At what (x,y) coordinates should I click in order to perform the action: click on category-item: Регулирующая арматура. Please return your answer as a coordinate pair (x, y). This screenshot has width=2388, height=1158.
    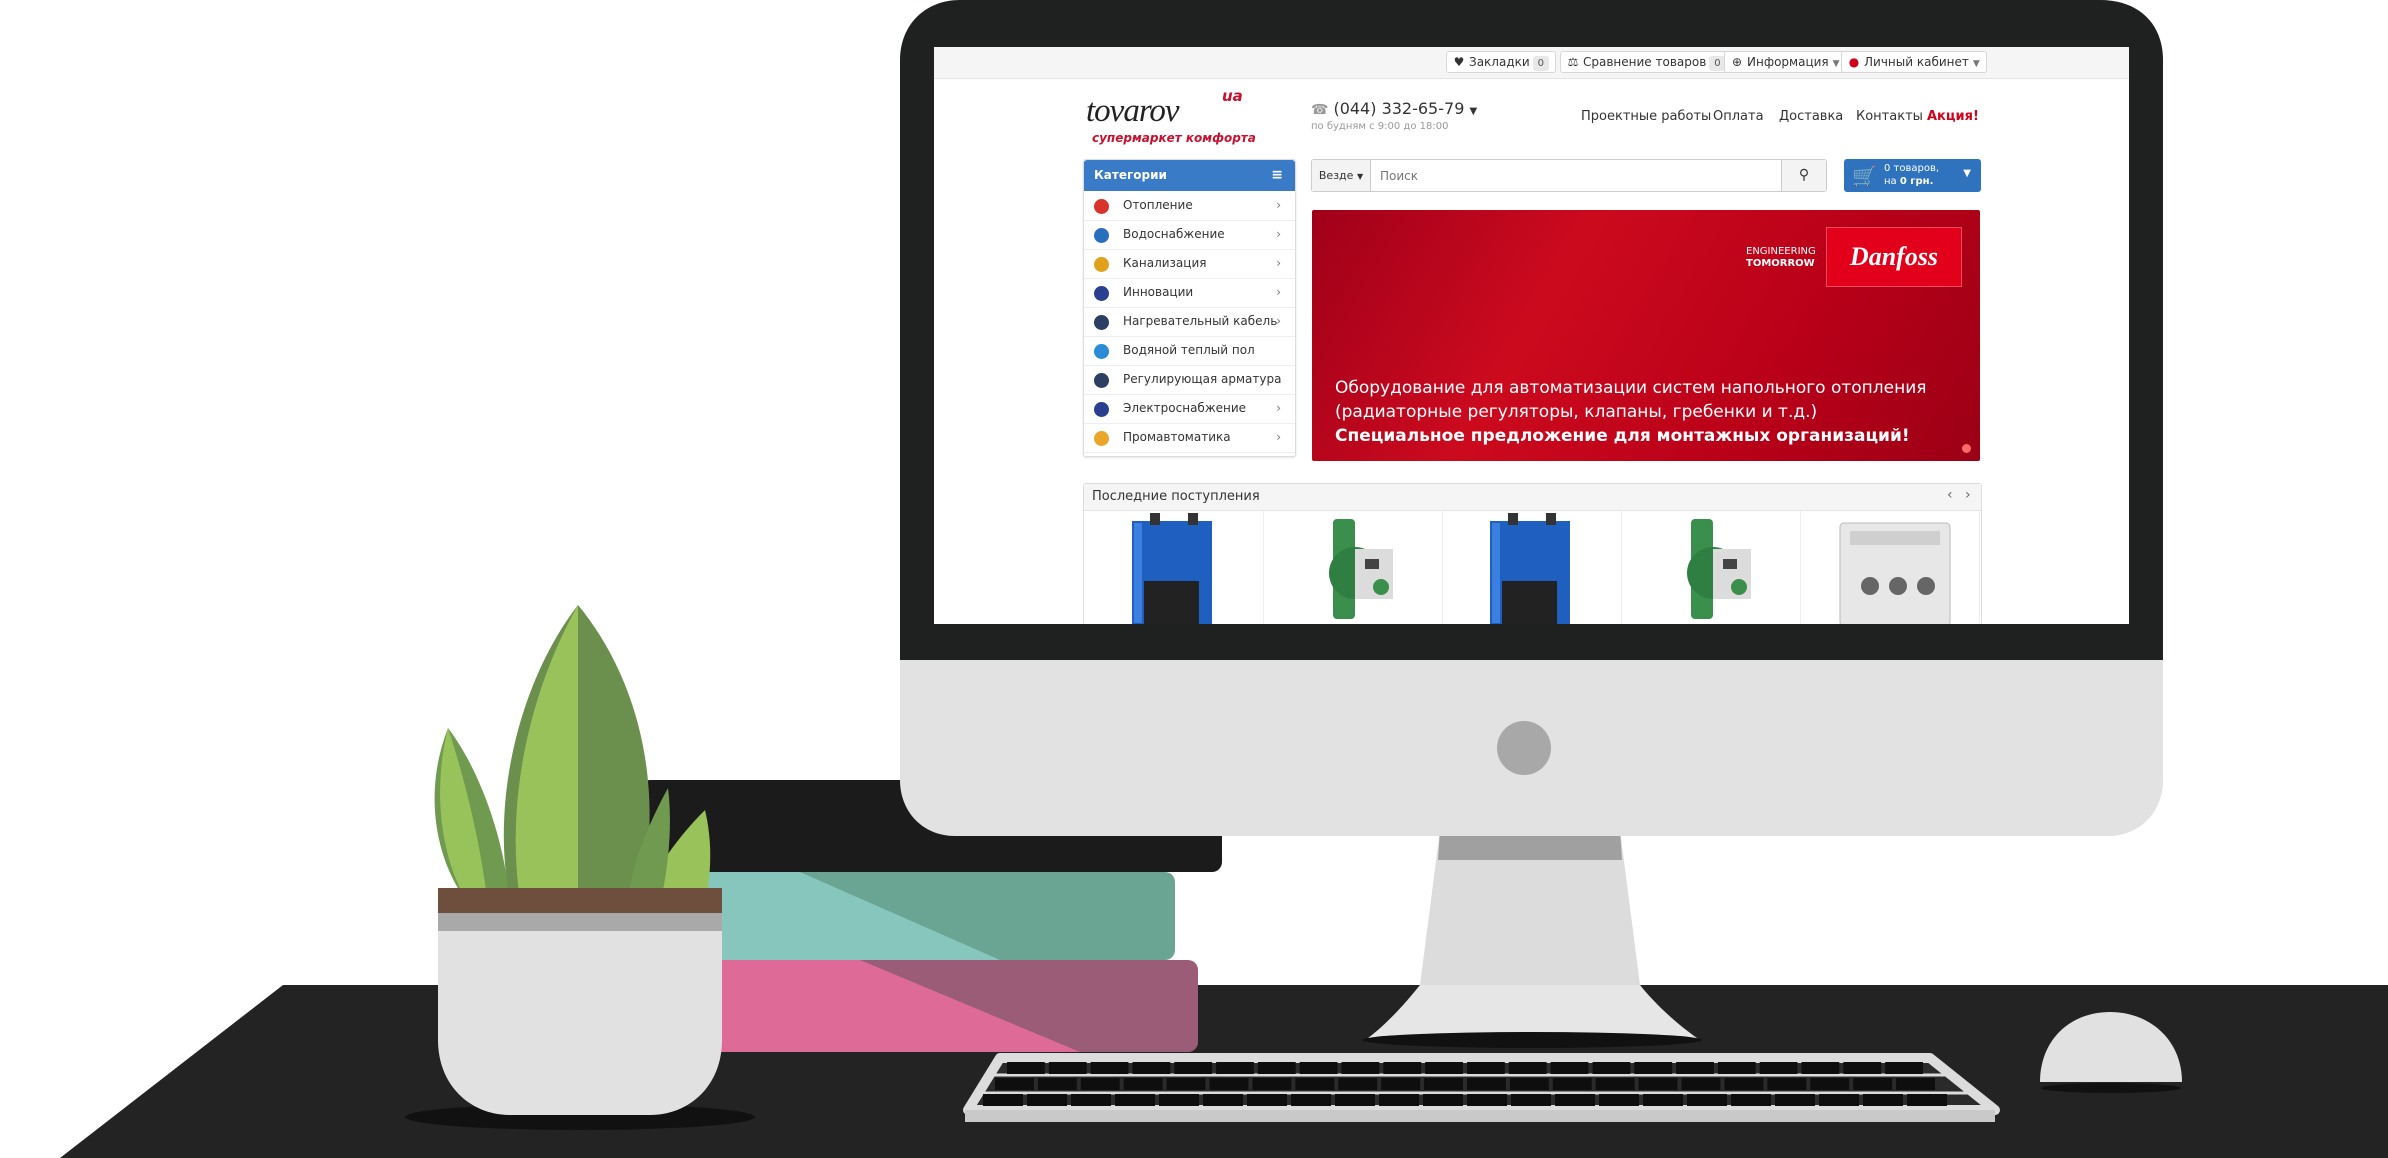
    Looking at the image, I should click on (1189, 380).